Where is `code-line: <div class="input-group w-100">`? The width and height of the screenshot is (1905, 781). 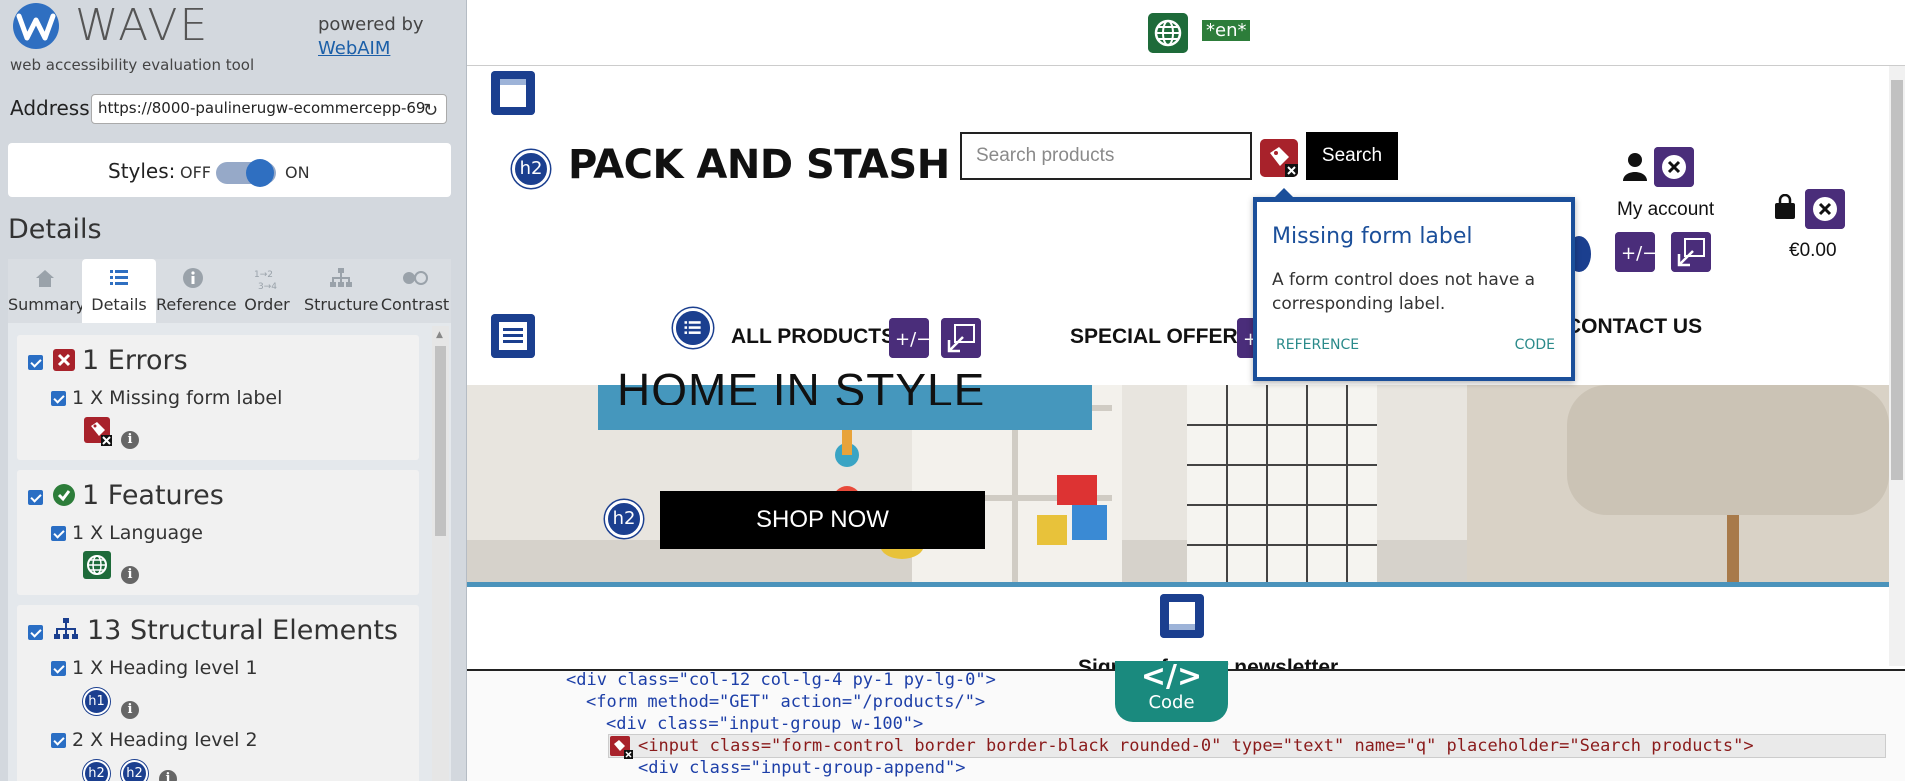
code-line: <div class="input-group w-100"> is located at coordinates (765, 724).